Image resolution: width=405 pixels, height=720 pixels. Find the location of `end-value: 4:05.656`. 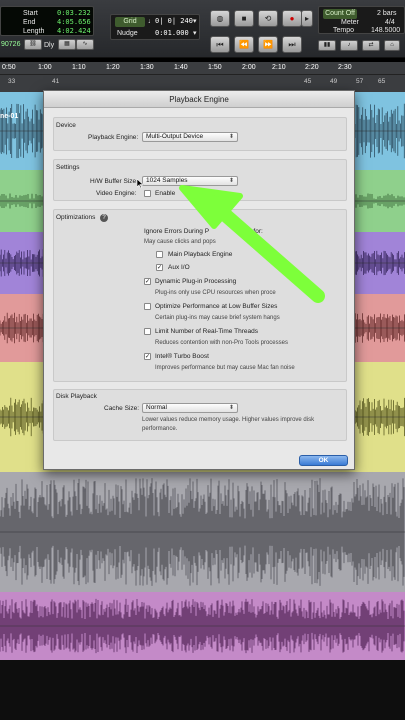

end-value: 4:05.656 is located at coordinates (74, 22).